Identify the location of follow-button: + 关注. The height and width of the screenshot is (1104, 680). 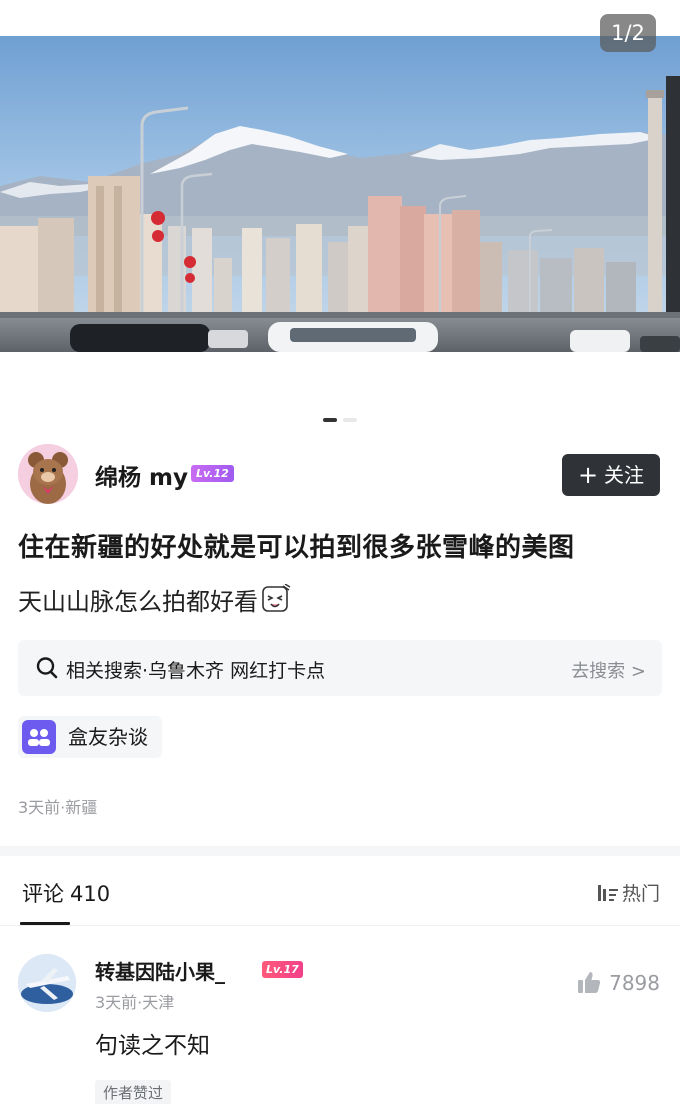
(611, 475).